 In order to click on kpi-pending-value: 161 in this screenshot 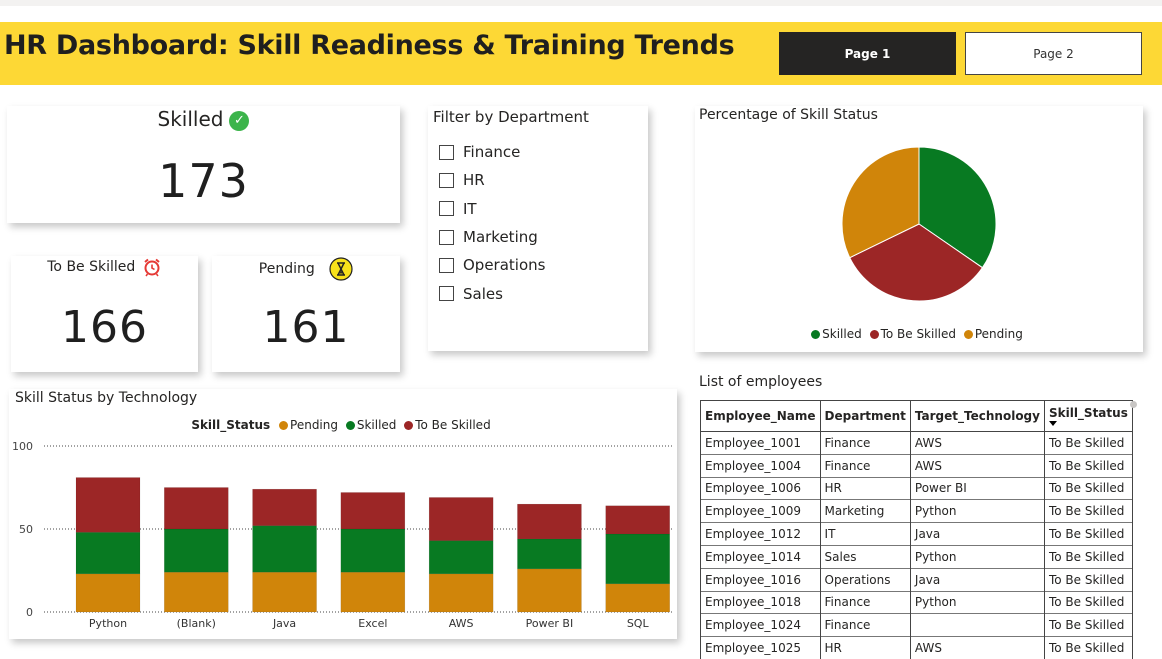, I will do `click(306, 327)`.